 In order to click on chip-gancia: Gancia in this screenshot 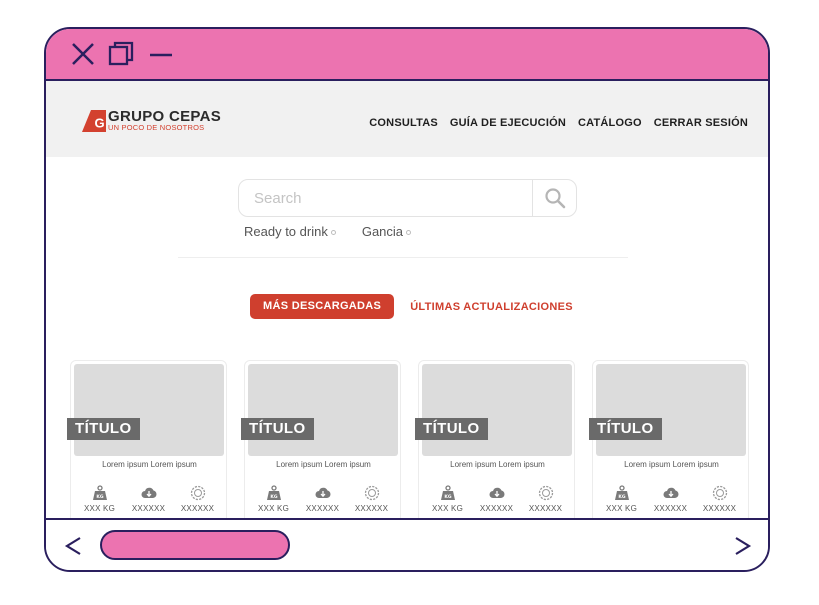, I will do `click(386, 231)`.